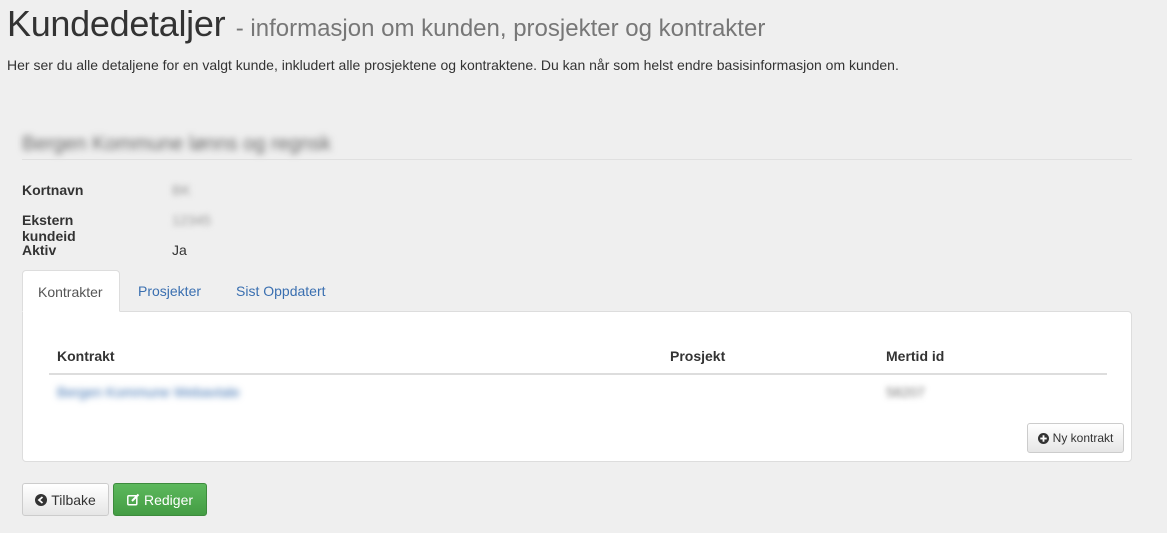  Describe the element at coordinates (281, 291) in the screenshot. I see `tab-sist-oppdatert: Sist Oppdatert` at that location.